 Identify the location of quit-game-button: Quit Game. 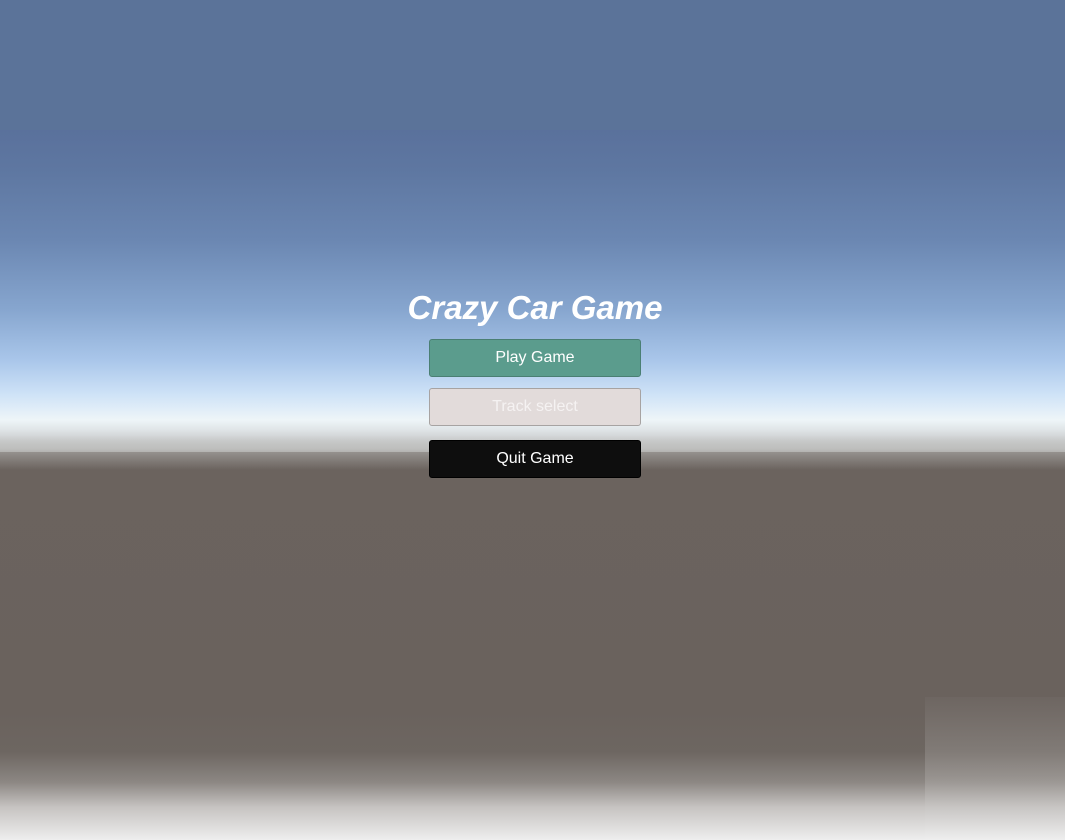
(535, 459).